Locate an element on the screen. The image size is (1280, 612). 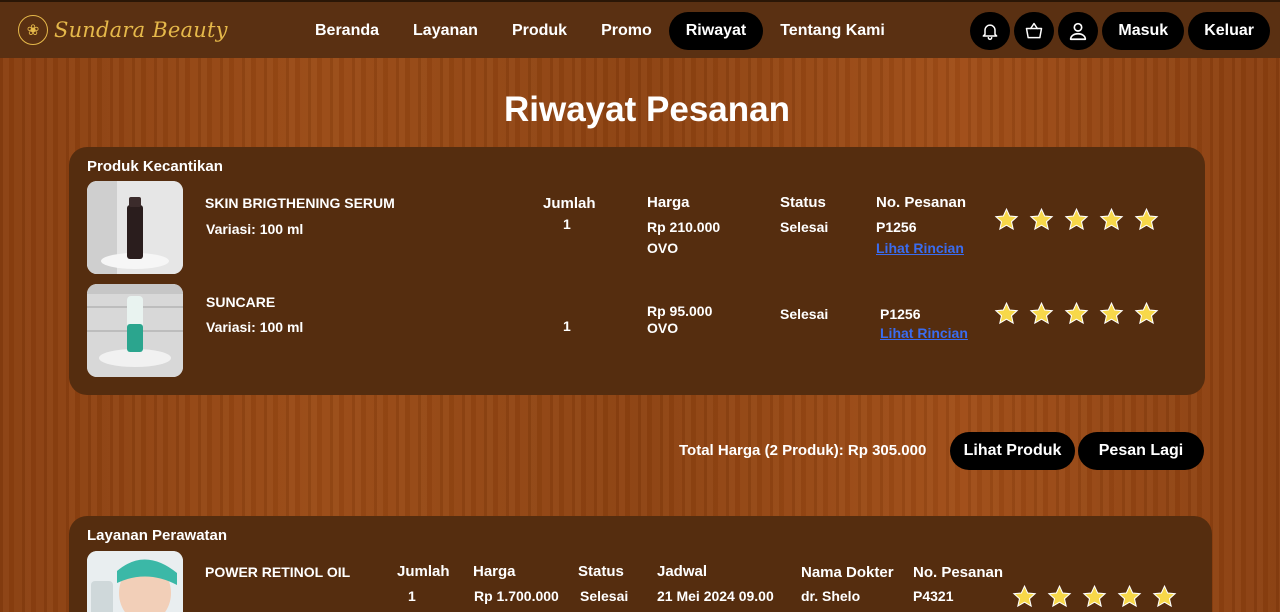
user-icon is located at coordinates (1078, 31).